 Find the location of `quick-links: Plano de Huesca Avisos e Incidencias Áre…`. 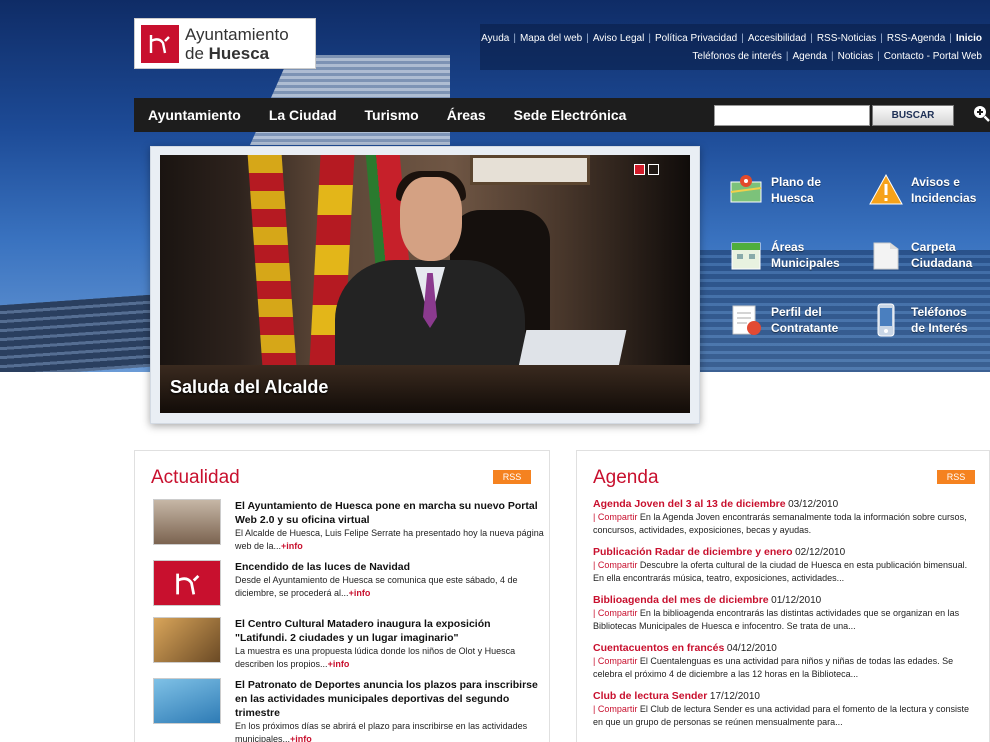

quick-links: Plano de Huesca Avisos e Incidencias Áre… is located at coordinates (851, 260).